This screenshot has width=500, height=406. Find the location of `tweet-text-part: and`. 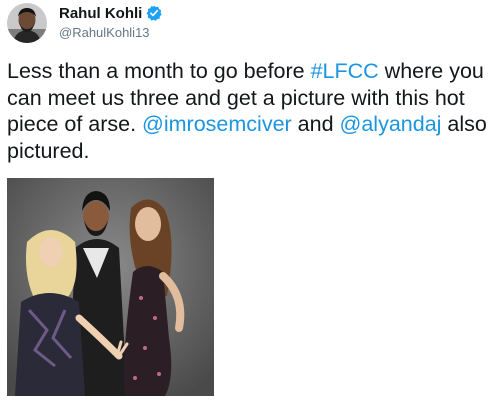

tweet-text-part: and is located at coordinates (315, 124).